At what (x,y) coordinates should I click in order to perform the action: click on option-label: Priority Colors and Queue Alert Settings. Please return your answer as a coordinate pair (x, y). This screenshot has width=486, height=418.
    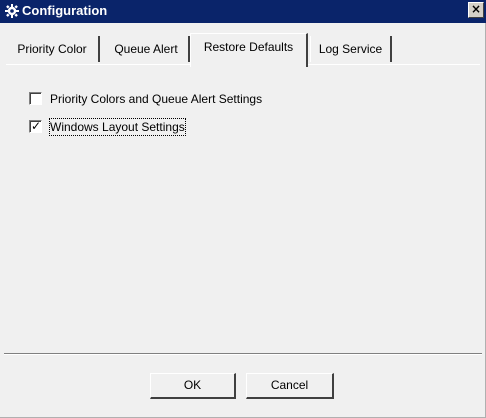
    Looking at the image, I should click on (156, 99).